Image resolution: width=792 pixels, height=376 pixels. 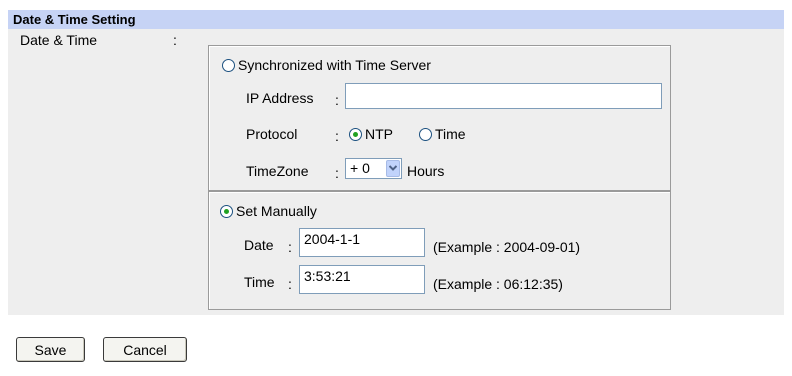 I want to click on manual-label: Set Manually, so click(x=276, y=211).